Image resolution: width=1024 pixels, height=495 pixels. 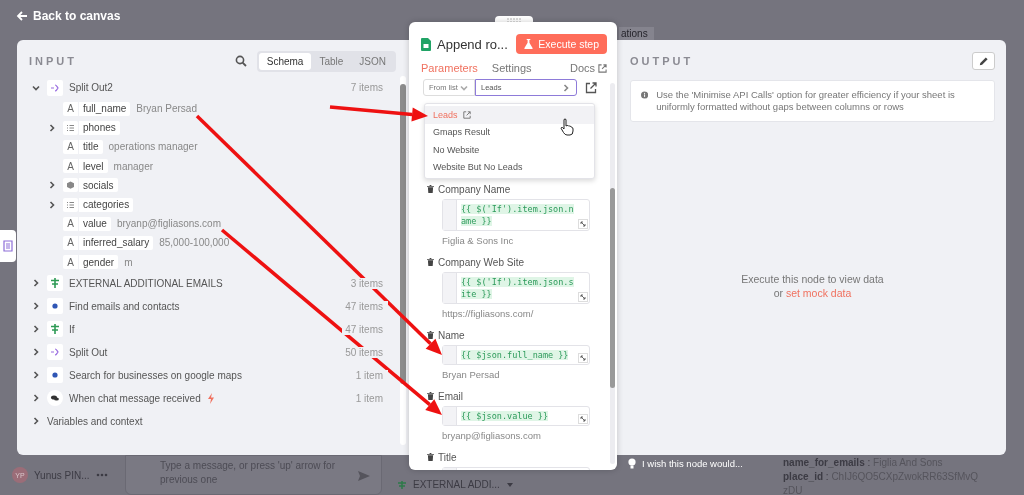 I want to click on search-icon, so click(x=240, y=61).